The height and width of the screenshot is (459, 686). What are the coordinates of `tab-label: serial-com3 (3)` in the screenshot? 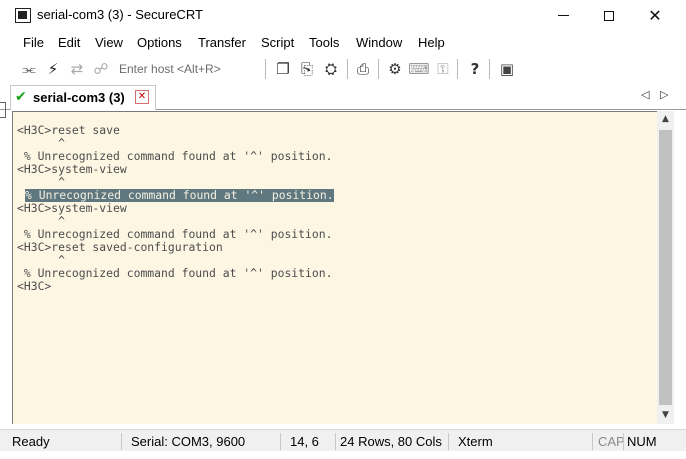 It's located at (79, 97).